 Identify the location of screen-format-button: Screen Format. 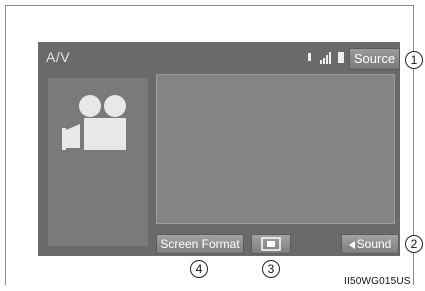
(200, 244).